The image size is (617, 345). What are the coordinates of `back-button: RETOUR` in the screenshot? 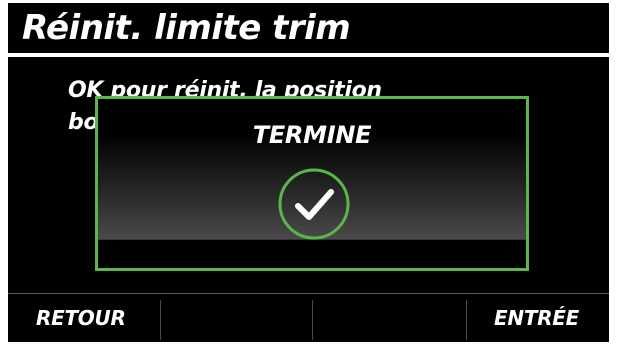 It's located at (84, 318).